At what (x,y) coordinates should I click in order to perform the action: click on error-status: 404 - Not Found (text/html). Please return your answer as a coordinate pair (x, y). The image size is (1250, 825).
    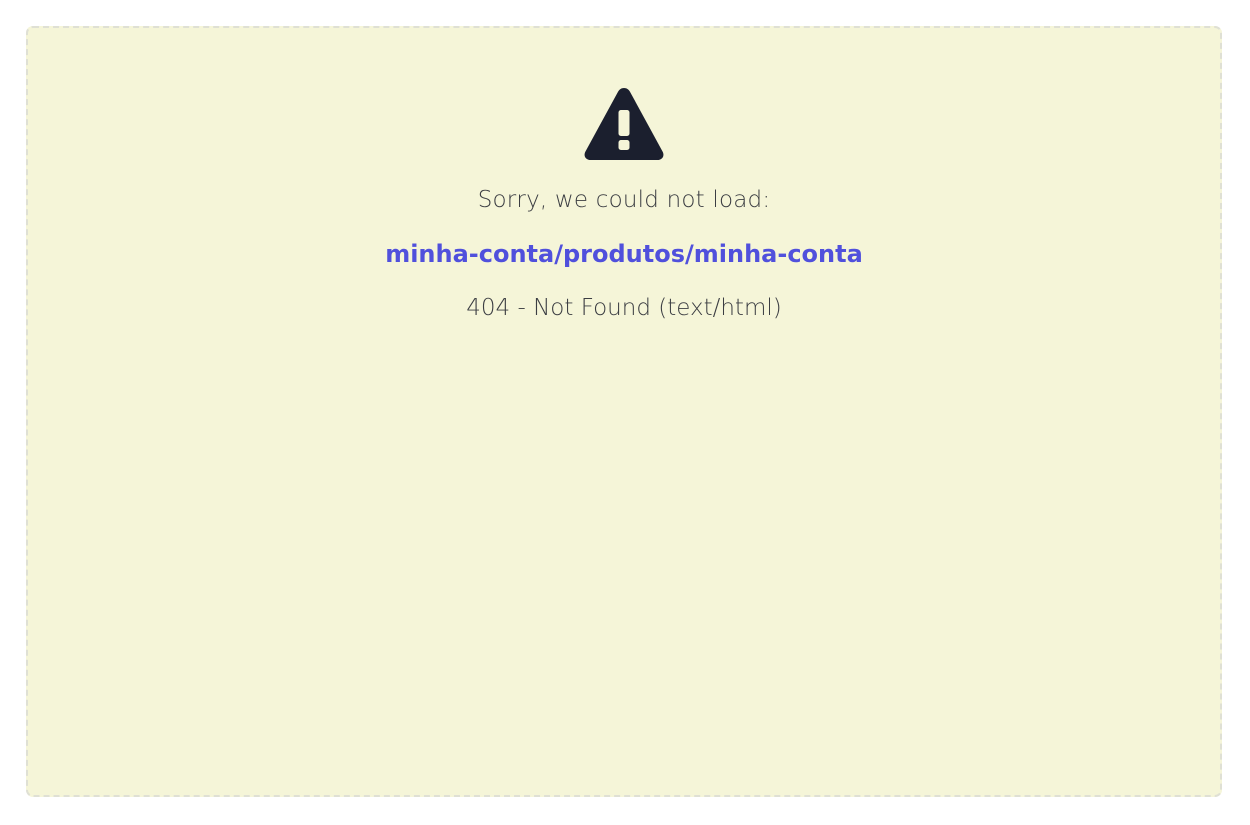
    Looking at the image, I should click on (624, 308).